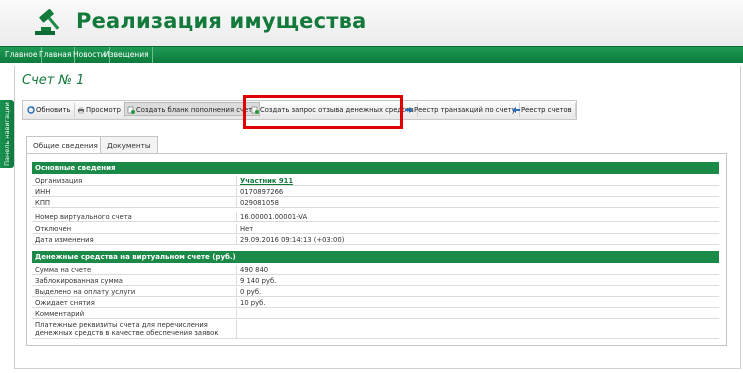  Describe the element at coordinates (47, 22) in the screenshot. I see `gavel-logo-icon` at that location.